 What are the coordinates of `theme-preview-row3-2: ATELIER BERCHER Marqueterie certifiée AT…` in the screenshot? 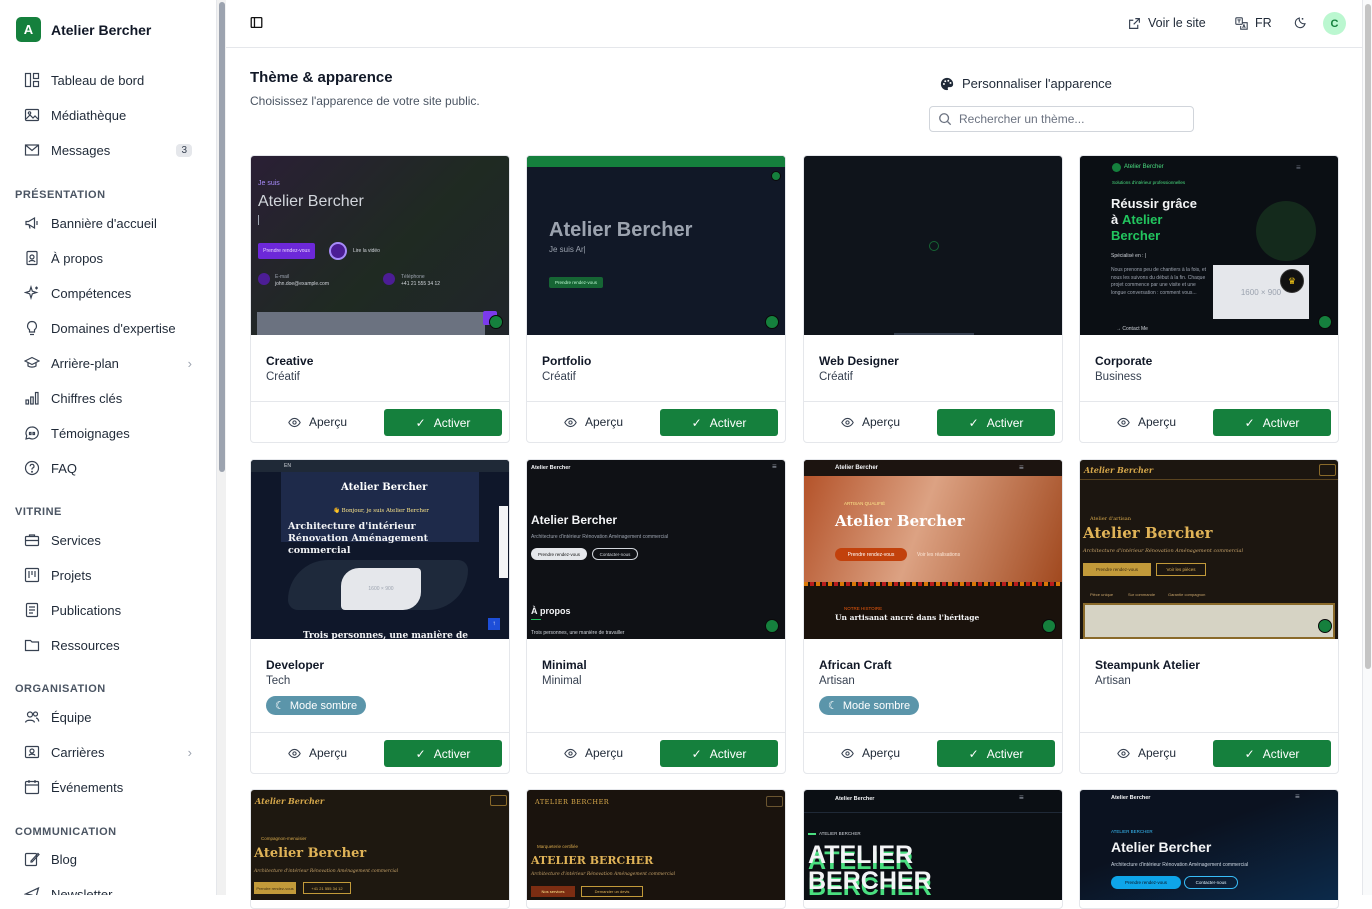 It's located at (656, 845).